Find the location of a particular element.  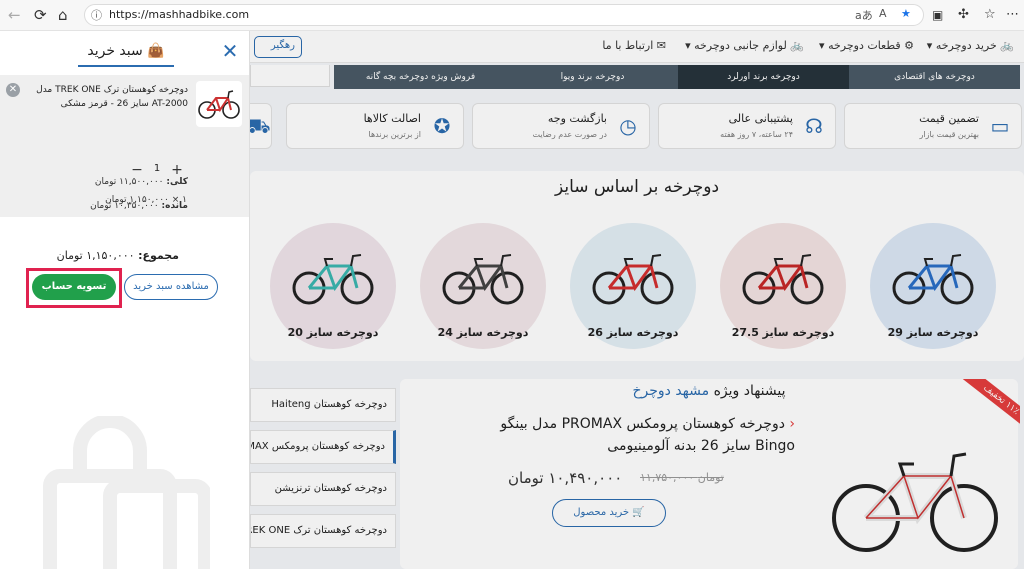

text-size-icon: A is located at coordinates (883, 13).